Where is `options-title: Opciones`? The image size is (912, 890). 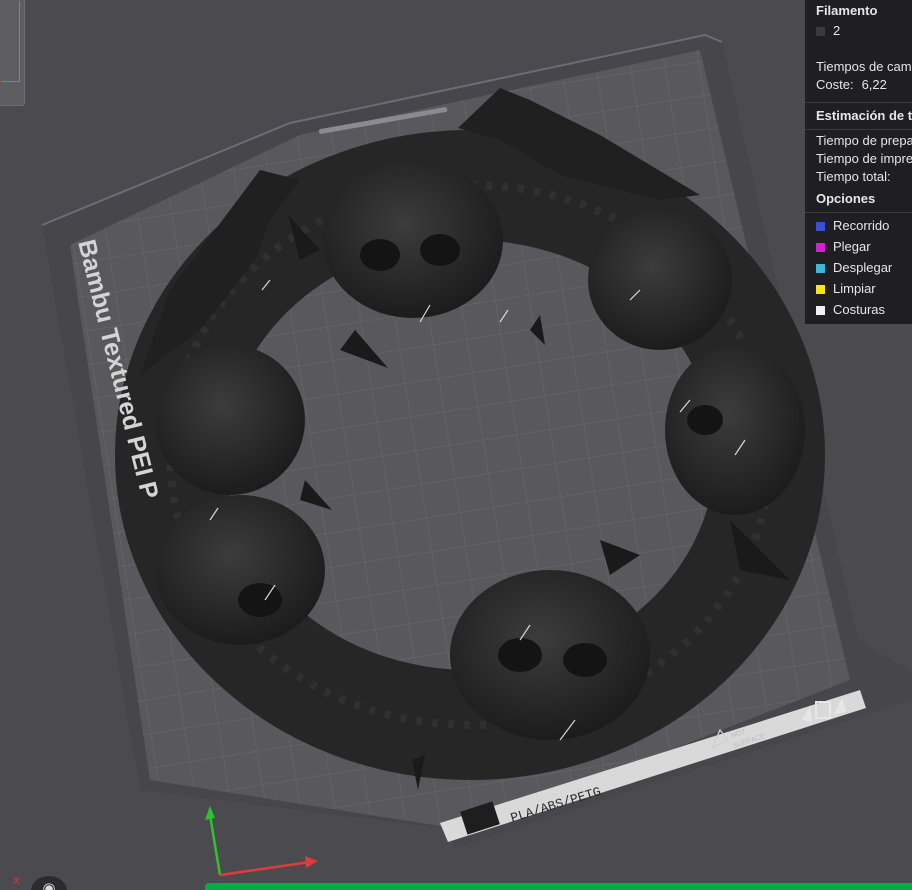 options-title: Opciones is located at coordinates (846, 198).